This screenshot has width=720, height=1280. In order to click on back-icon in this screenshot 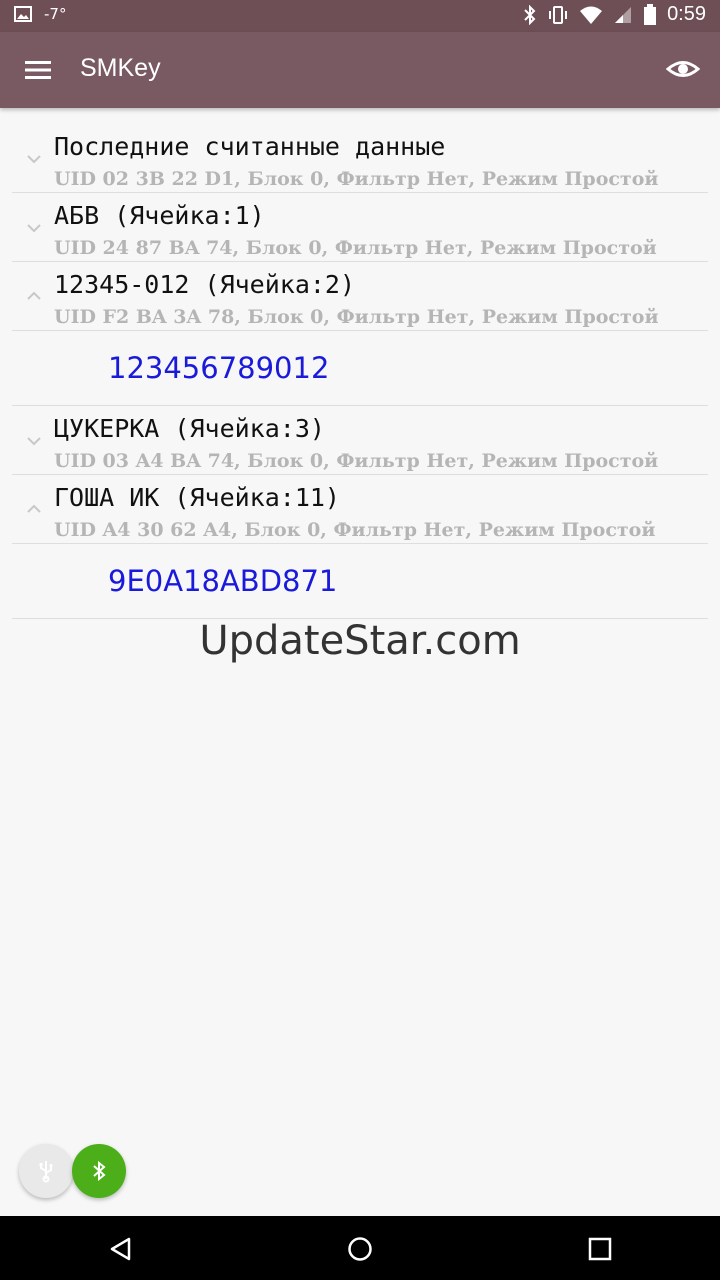, I will do `click(121, 1249)`.